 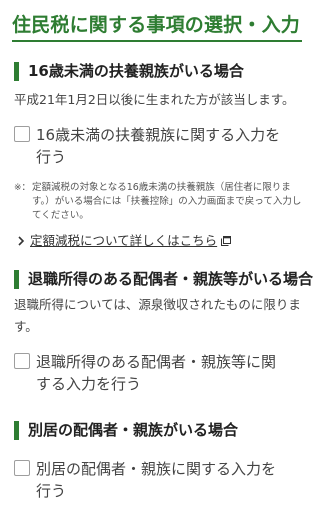 What do you see at coordinates (22, 188) in the screenshot?
I see `note-mark: ※：` at bounding box center [22, 188].